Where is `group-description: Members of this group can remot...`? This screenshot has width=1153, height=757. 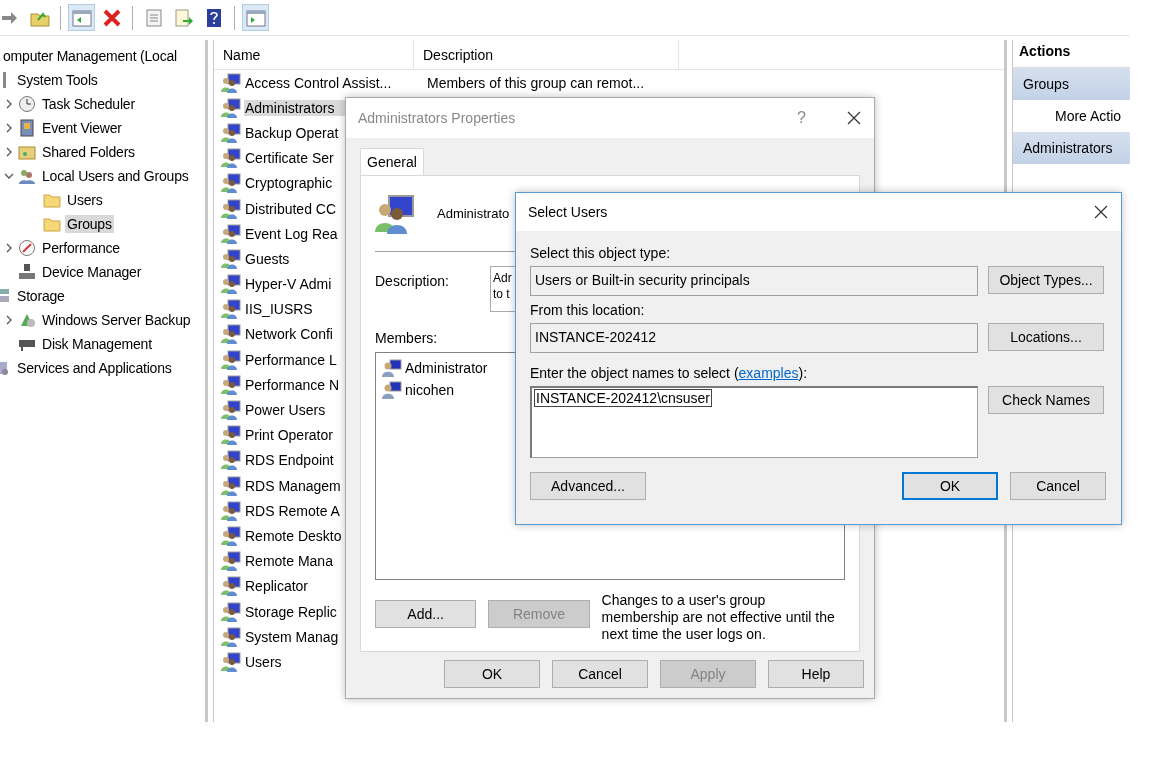
group-description: Members of this group can remot... is located at coordinates (536, 82).